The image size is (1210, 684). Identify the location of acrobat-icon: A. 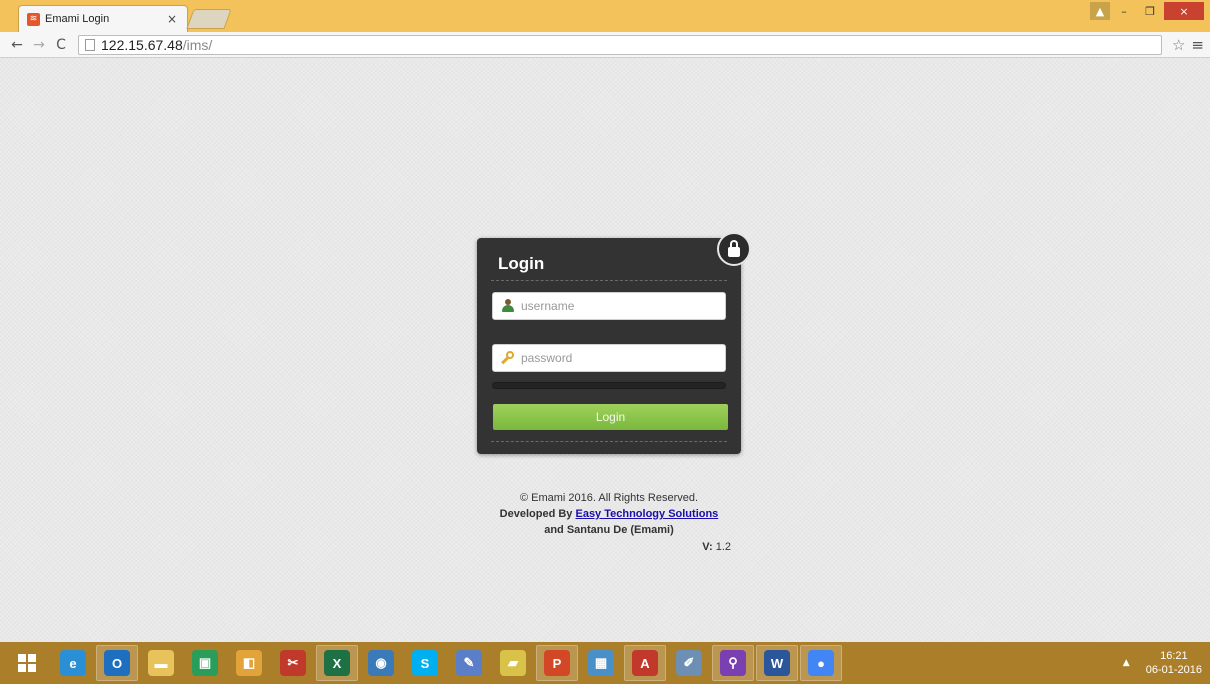
(645, 663).